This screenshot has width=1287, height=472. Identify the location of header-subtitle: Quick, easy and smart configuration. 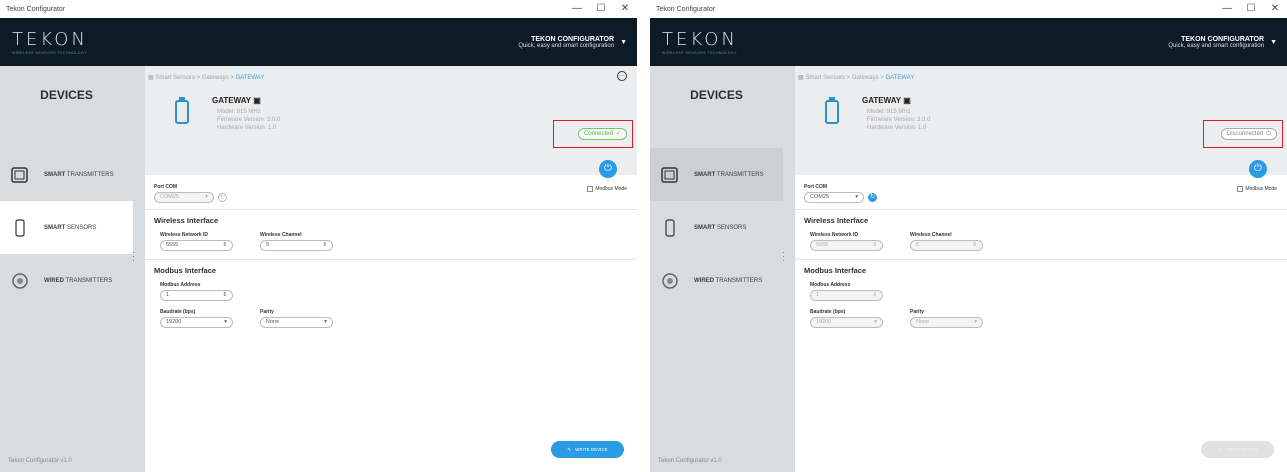
(566, 45).